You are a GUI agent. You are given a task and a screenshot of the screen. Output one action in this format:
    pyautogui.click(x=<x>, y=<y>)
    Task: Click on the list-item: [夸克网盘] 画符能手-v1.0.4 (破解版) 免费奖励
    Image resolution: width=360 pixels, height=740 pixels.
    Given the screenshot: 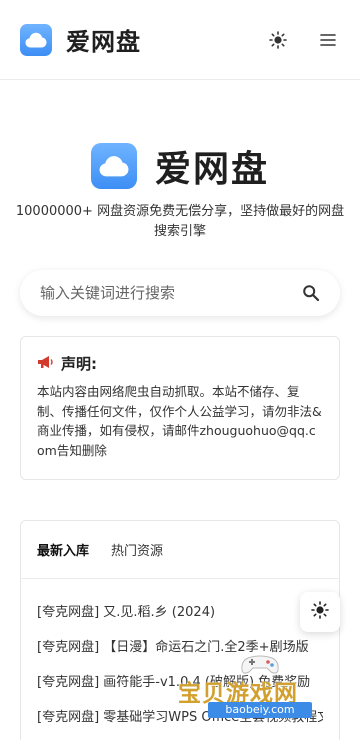 What is the action you would take?
    pyautogui.click(x=180, y=680)
    